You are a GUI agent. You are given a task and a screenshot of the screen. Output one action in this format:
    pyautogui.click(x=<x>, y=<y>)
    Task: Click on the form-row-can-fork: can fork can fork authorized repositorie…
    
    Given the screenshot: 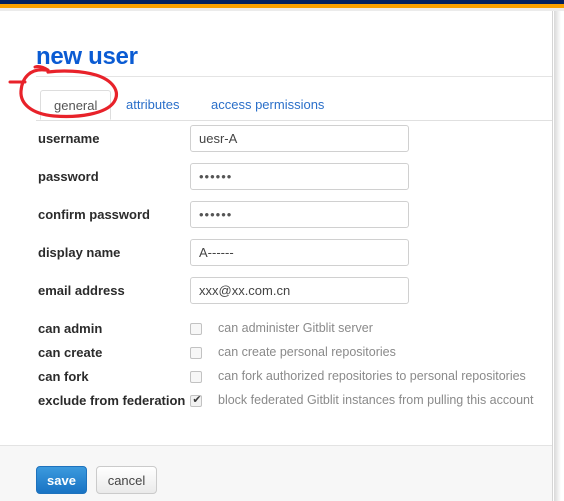 What is the action you would take?
    pyautogui.click(x=276, y=377)
    